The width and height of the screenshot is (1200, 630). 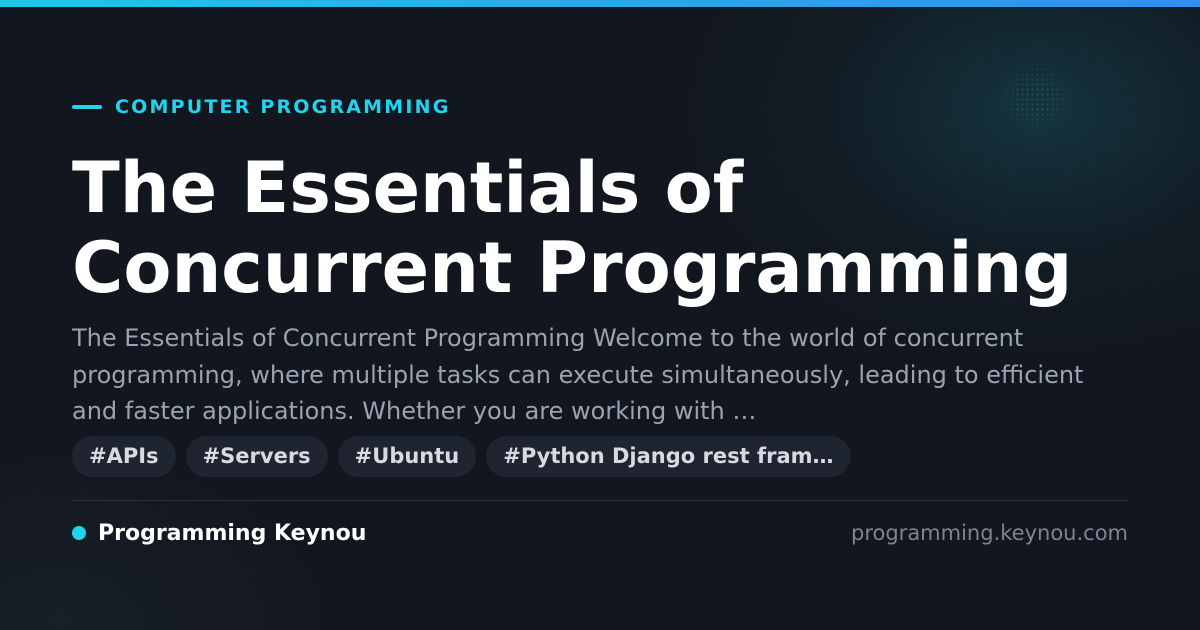 What do you see at coordinates (1035, 97) in the screenshot?
I see `dot-pattern-decoration` at bounding box center [1035, 97].